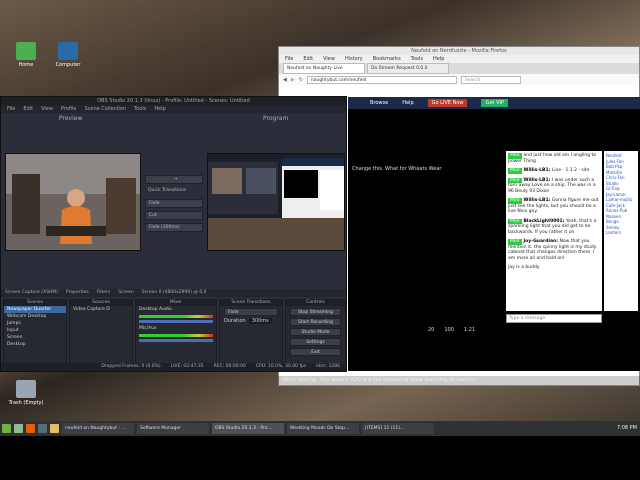 The width and height of the screenshot is (640, 480). I want to click on obs-menu-scene-collection: Scene Collection, so click(105, 109).